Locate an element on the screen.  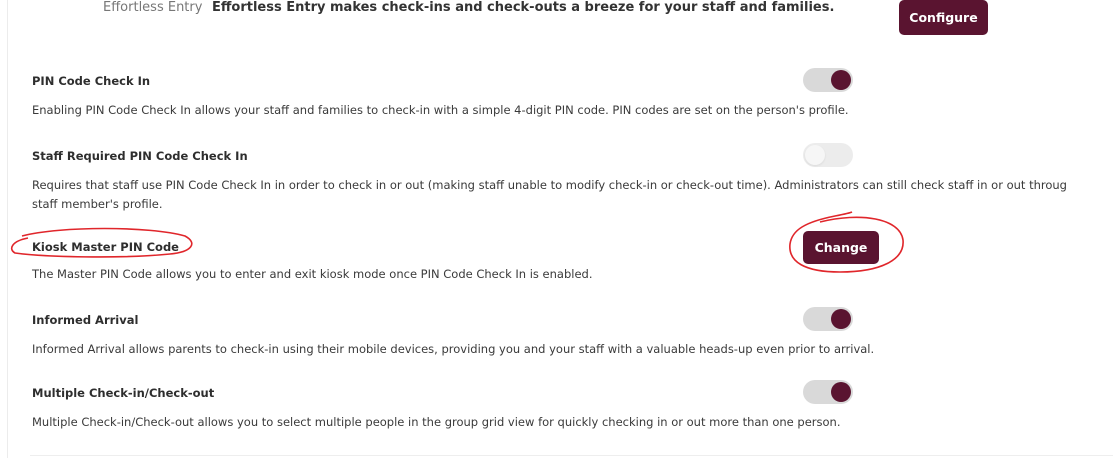
staff-required-pin-toggle is located at coordinates (828, 155).